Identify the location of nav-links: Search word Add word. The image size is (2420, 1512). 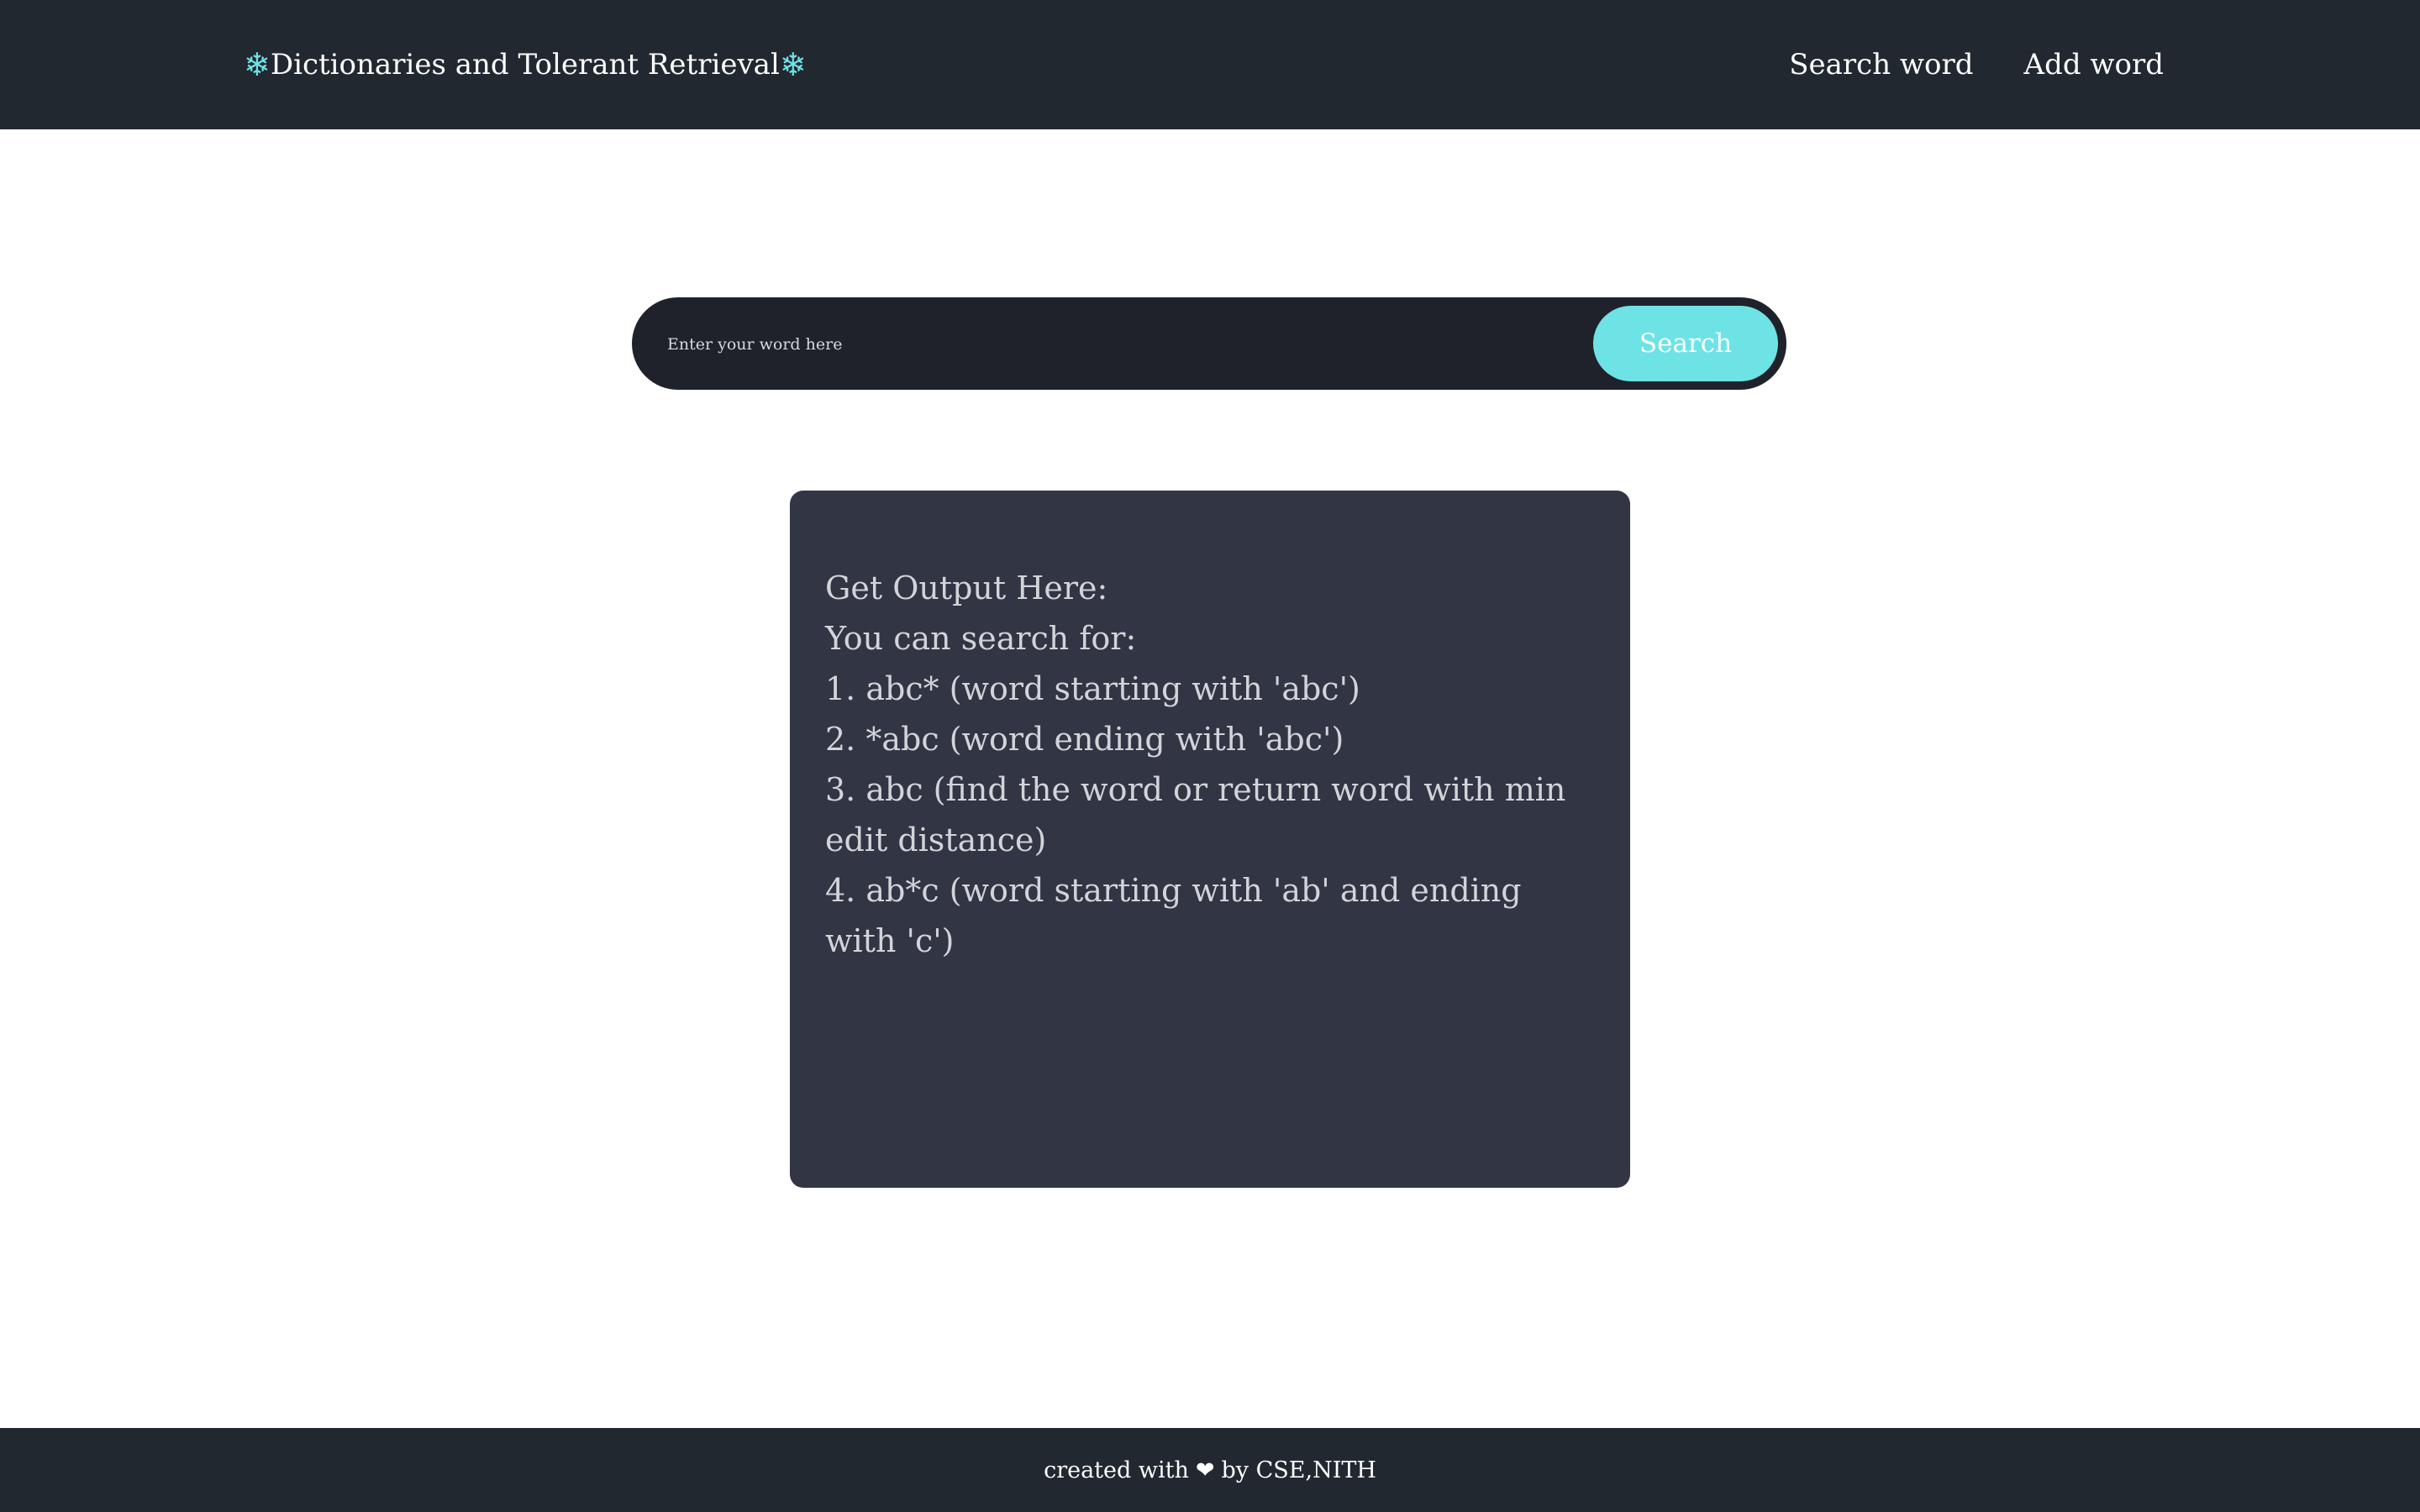
(1977, 64).